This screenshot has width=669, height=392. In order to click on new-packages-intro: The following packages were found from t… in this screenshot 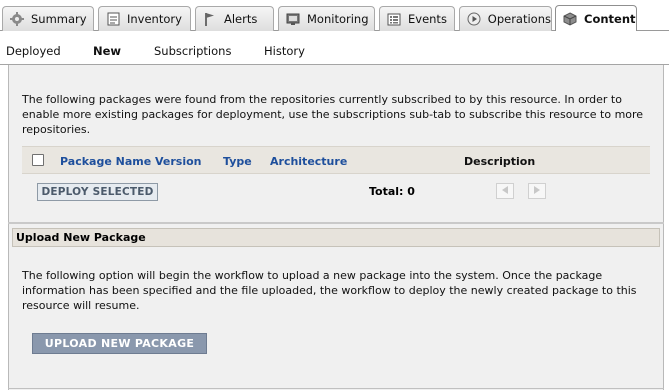, I will do `click(333, 114)`.